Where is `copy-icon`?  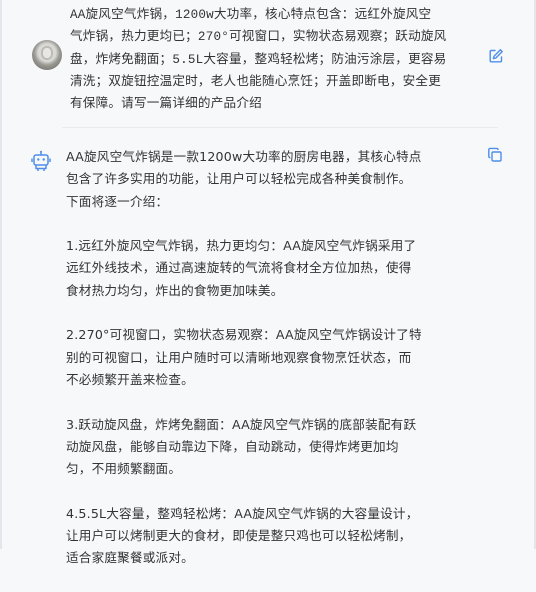 copy-icon is located at coordinates (495, 155).